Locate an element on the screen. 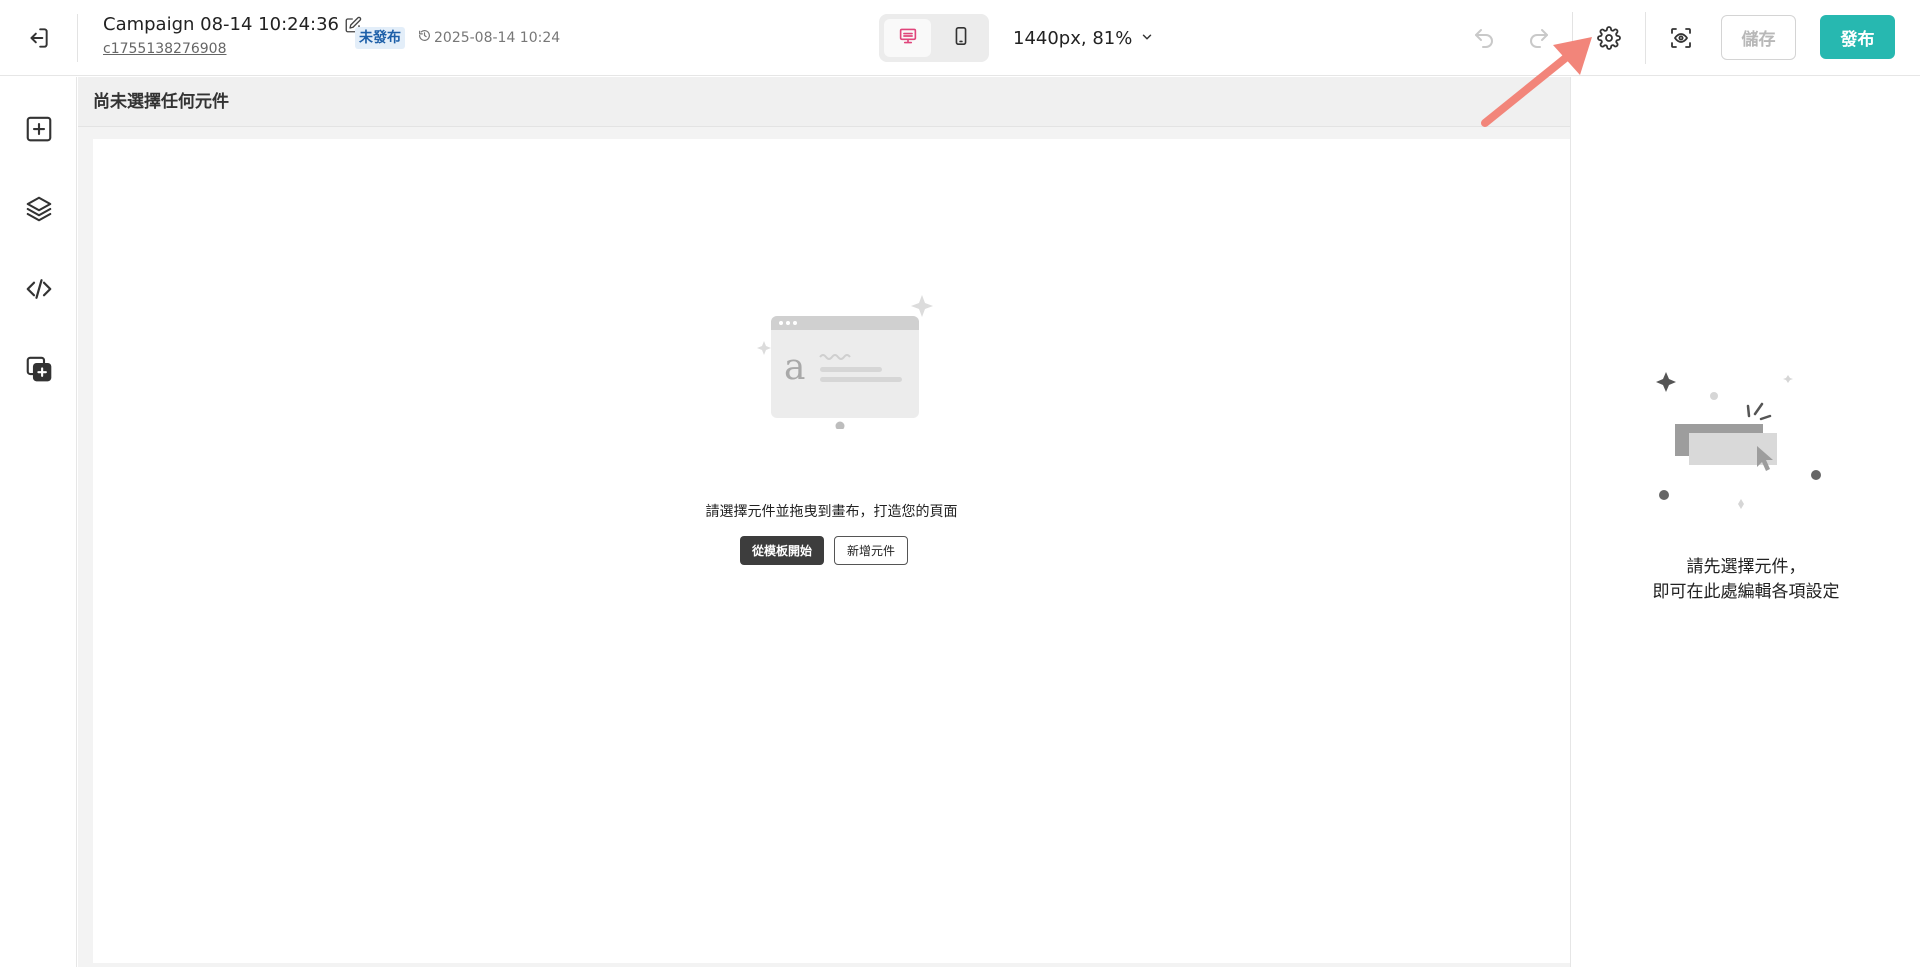 The height and width of the screenshot is (967, 1920). clock-history-icon is located at coordinates (424, 38).